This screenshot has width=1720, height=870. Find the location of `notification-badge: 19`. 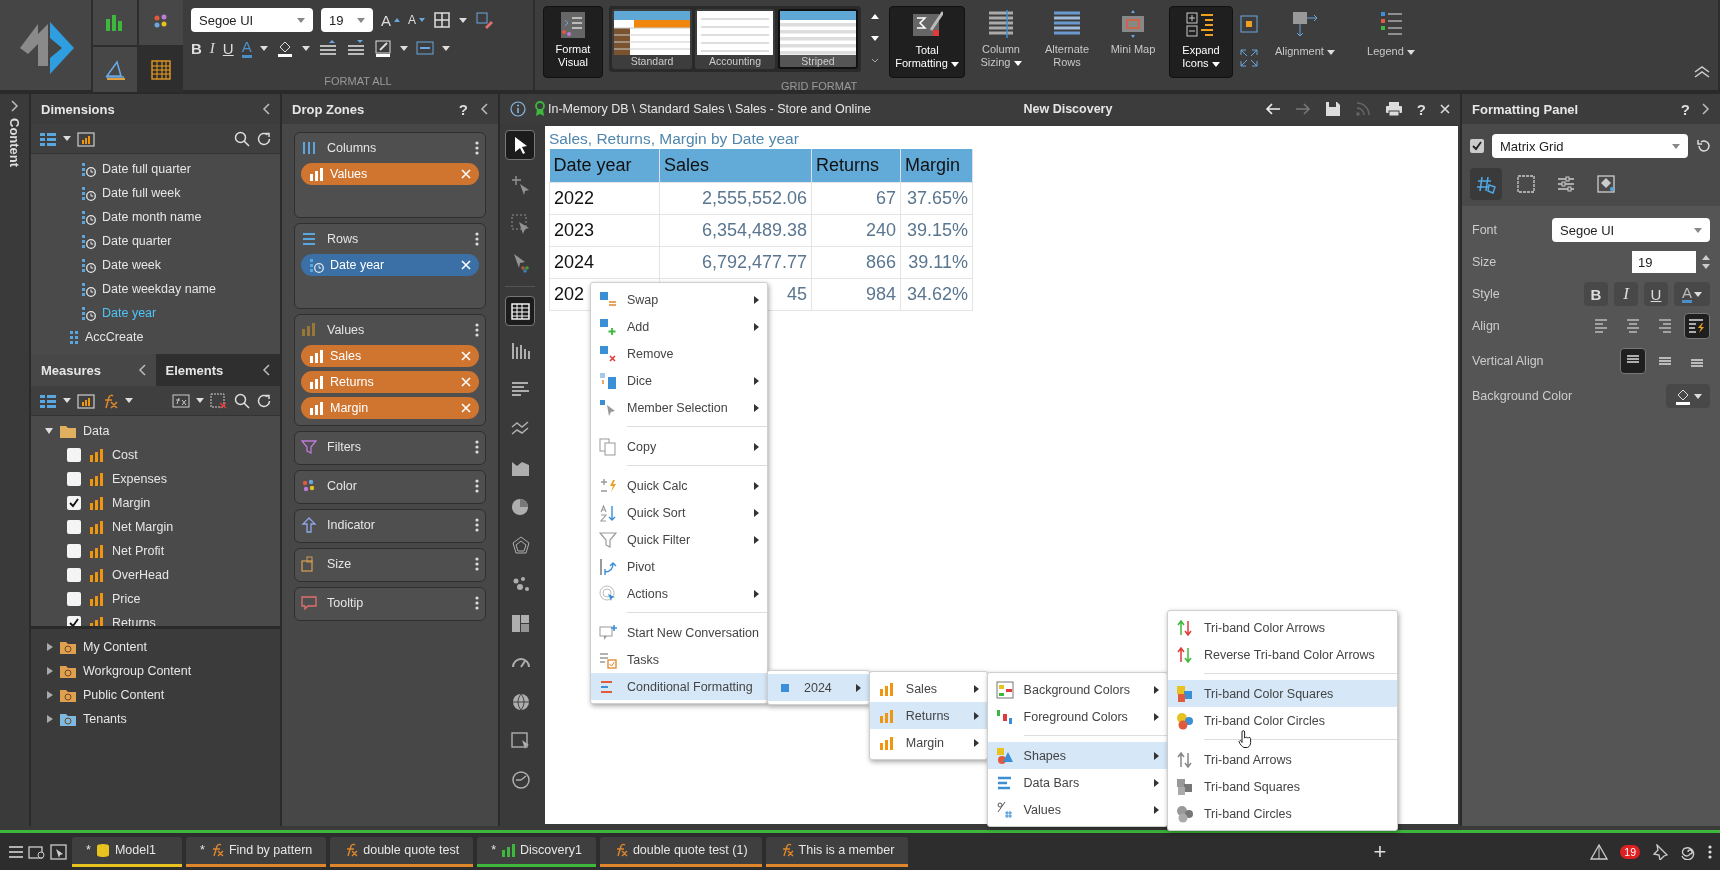

notification-badge: 19 is located at coordinates (1630, 851).